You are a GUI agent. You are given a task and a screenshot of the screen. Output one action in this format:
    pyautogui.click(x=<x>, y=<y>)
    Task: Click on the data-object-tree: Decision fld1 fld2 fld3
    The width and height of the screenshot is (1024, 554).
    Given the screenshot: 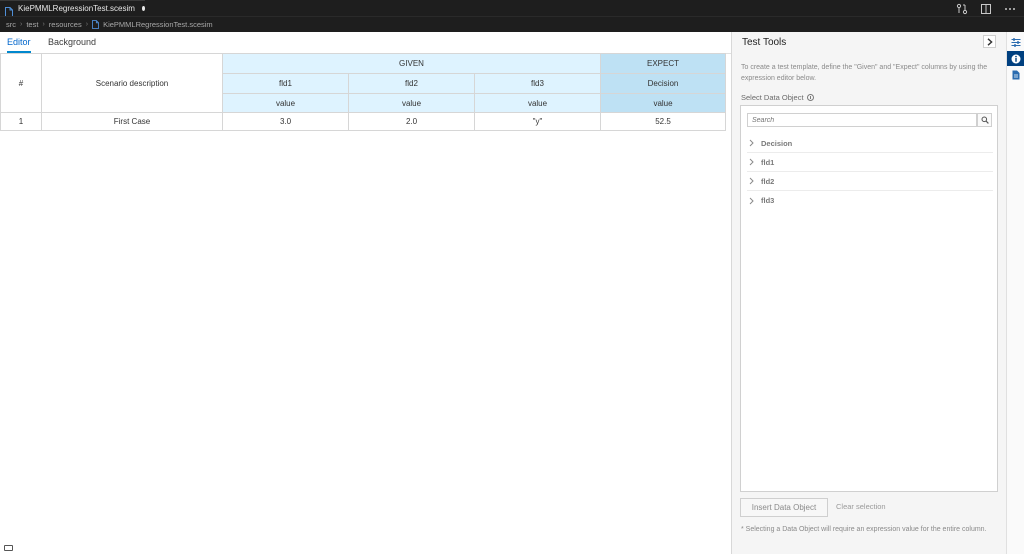 What is the action you would take?
    pyautogui.click(x=870, y=172)
    